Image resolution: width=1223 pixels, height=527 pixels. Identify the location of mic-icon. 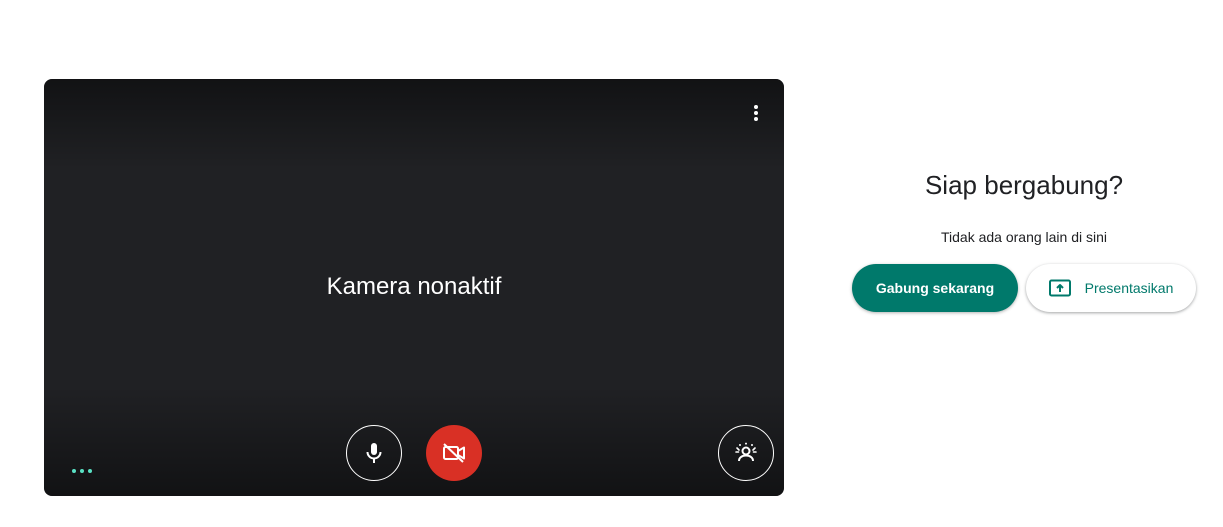
(374, 453).